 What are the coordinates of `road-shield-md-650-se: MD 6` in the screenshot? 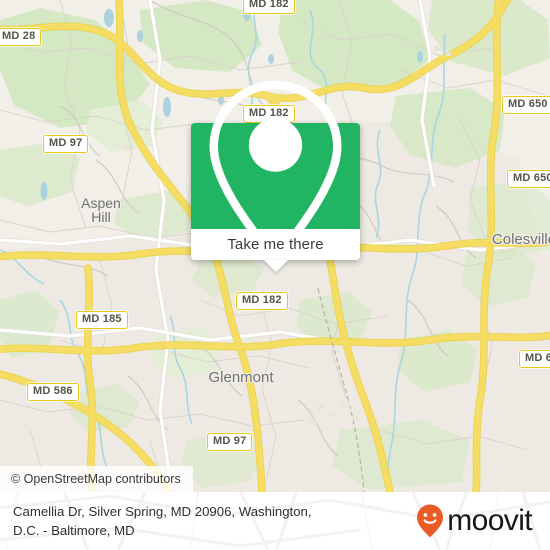 It's located at (534, 359).